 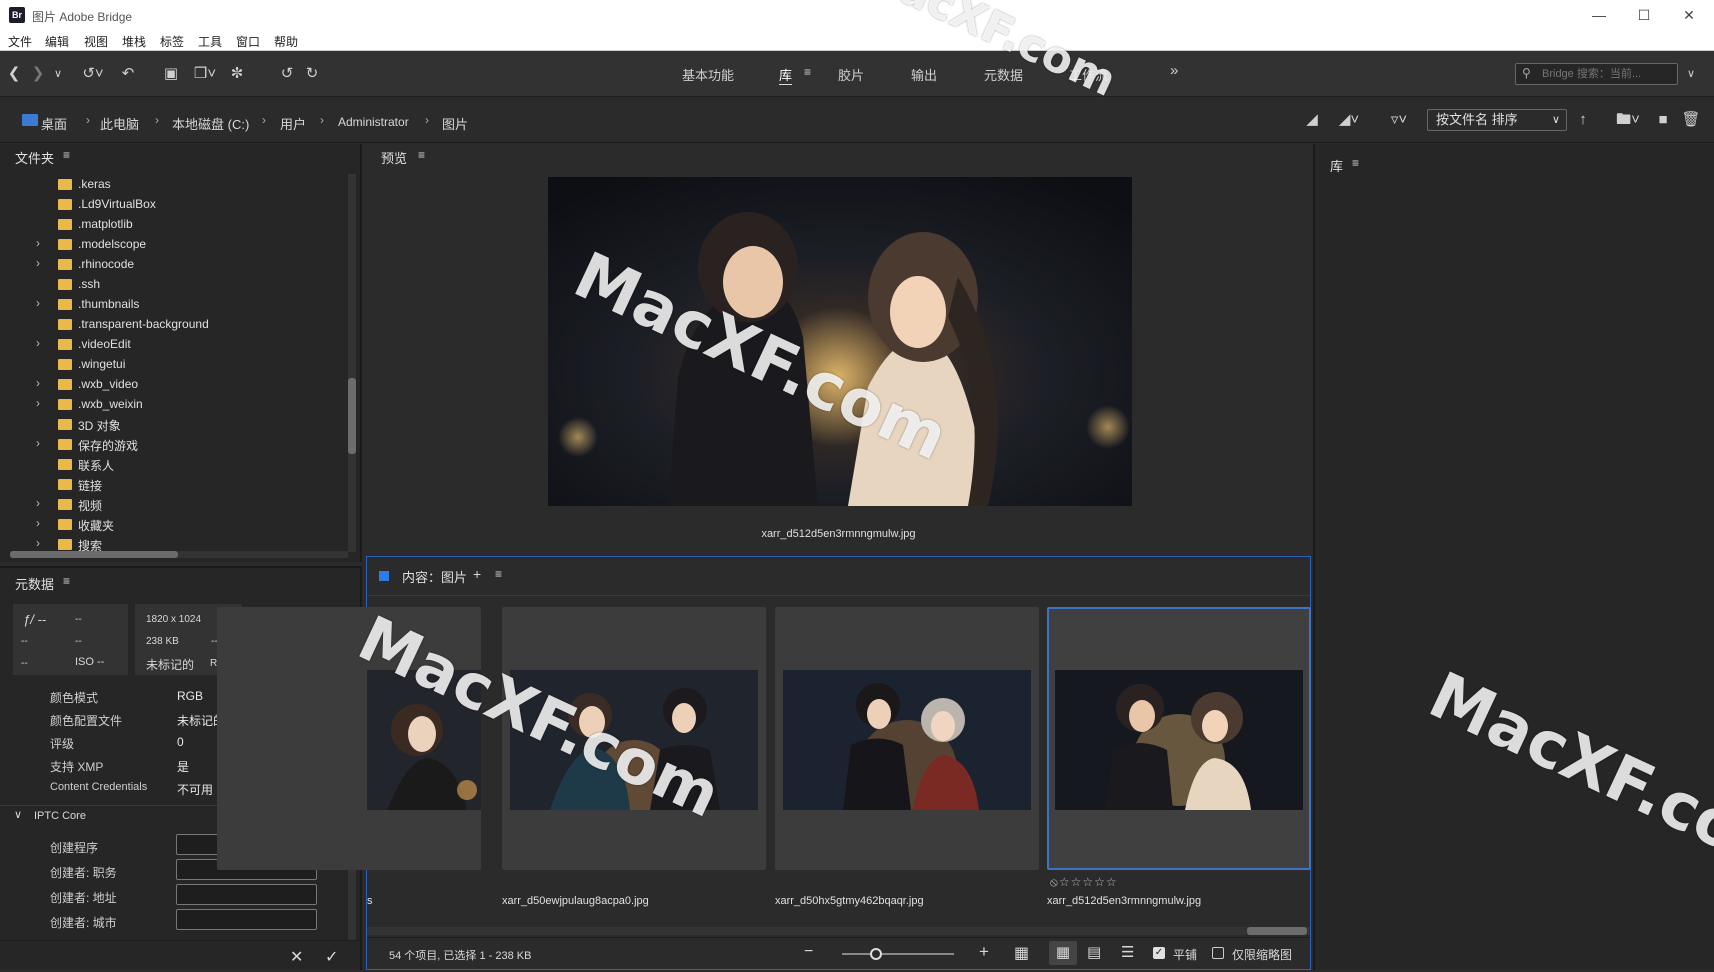 What do you see at coordinates (1084, 882) in the screenshot?
I see `star-rating: ⦸☆☆☆☆☆` at bounding box center [1084, 882].